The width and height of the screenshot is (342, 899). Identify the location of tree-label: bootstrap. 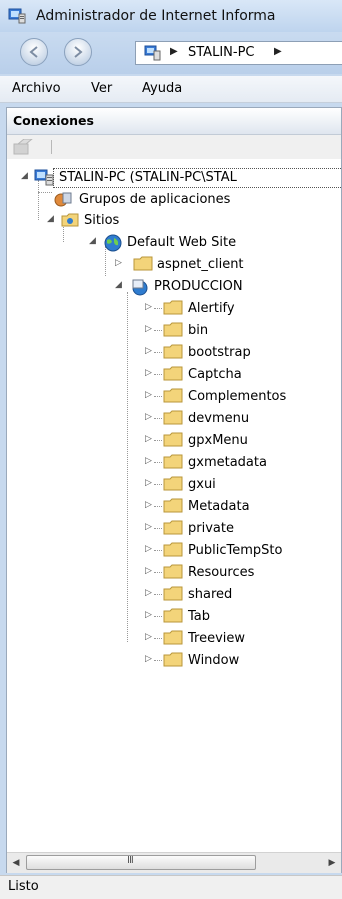
(219, 352).